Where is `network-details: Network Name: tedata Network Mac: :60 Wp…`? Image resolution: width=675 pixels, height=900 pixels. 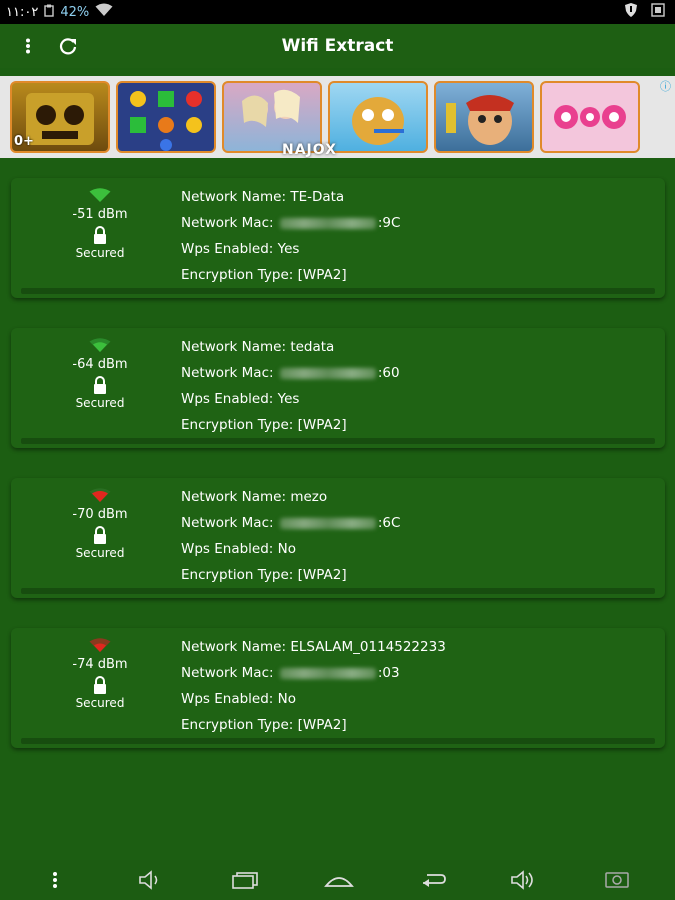 network-details: Network Name: tedata Network Mac: :60 Wp… is located at coordinates (290, 386).